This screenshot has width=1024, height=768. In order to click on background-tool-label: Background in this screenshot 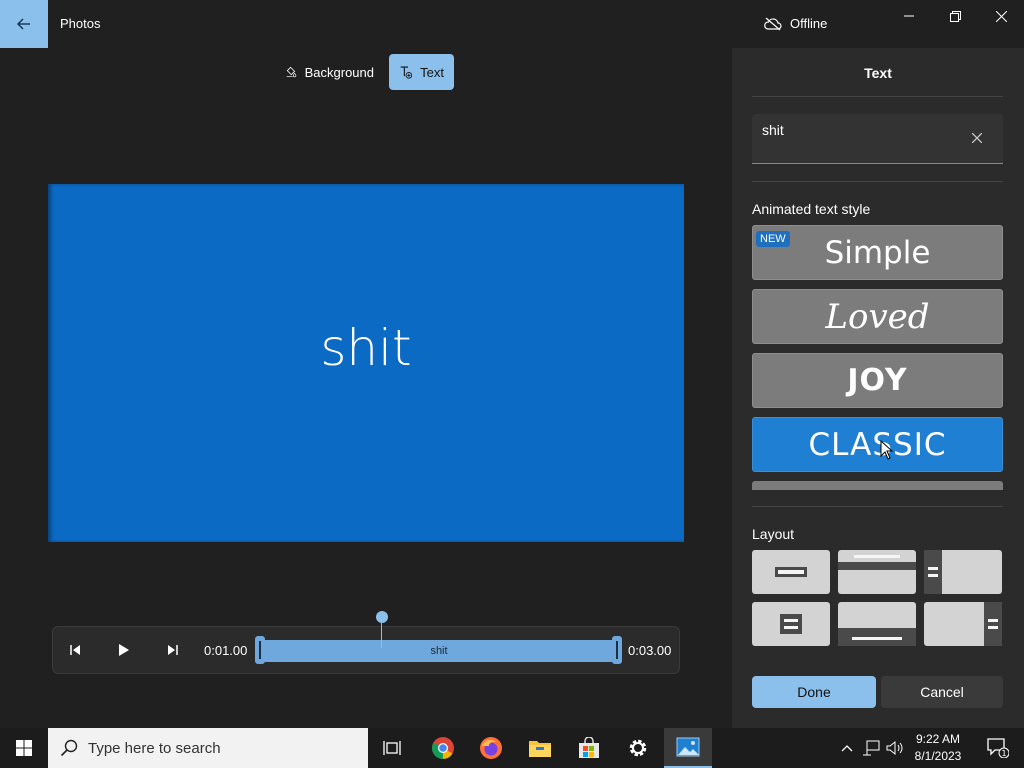, I will do `click(339, 72)`.